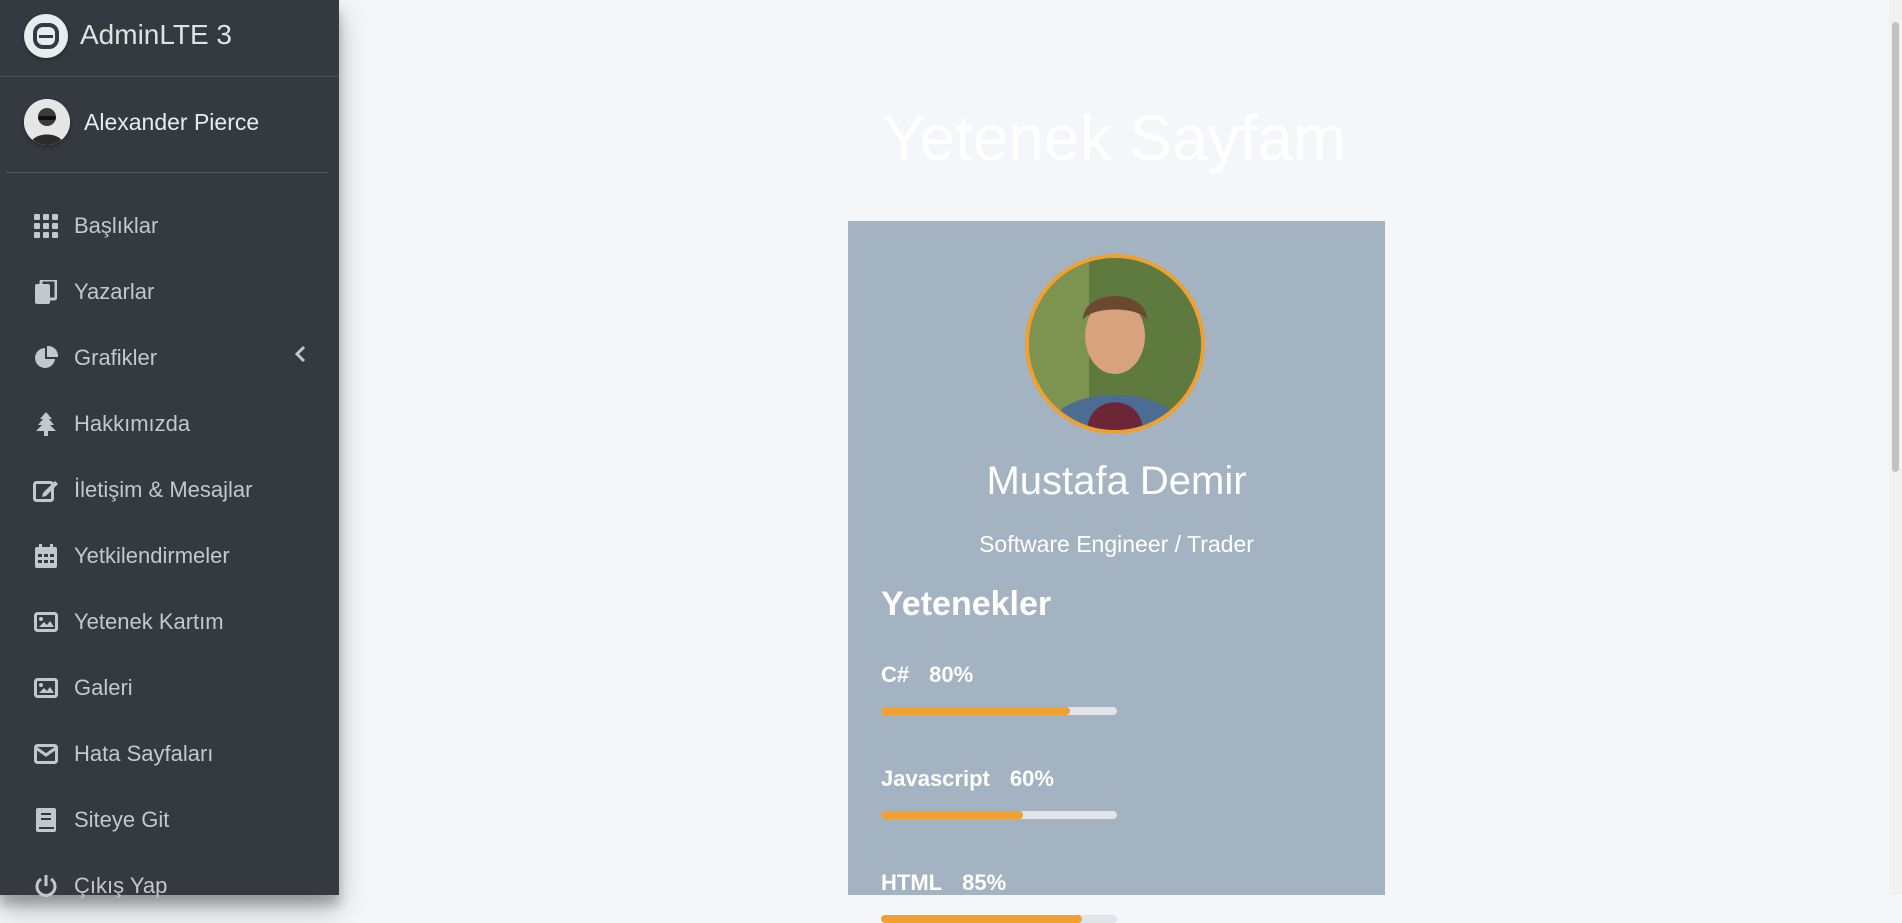  What do you see at coordinates (169, 886) in the screenshot?
I see `sidebar-item-cikis-yap: Çıkış Yap` at bounding box center [169, 886].